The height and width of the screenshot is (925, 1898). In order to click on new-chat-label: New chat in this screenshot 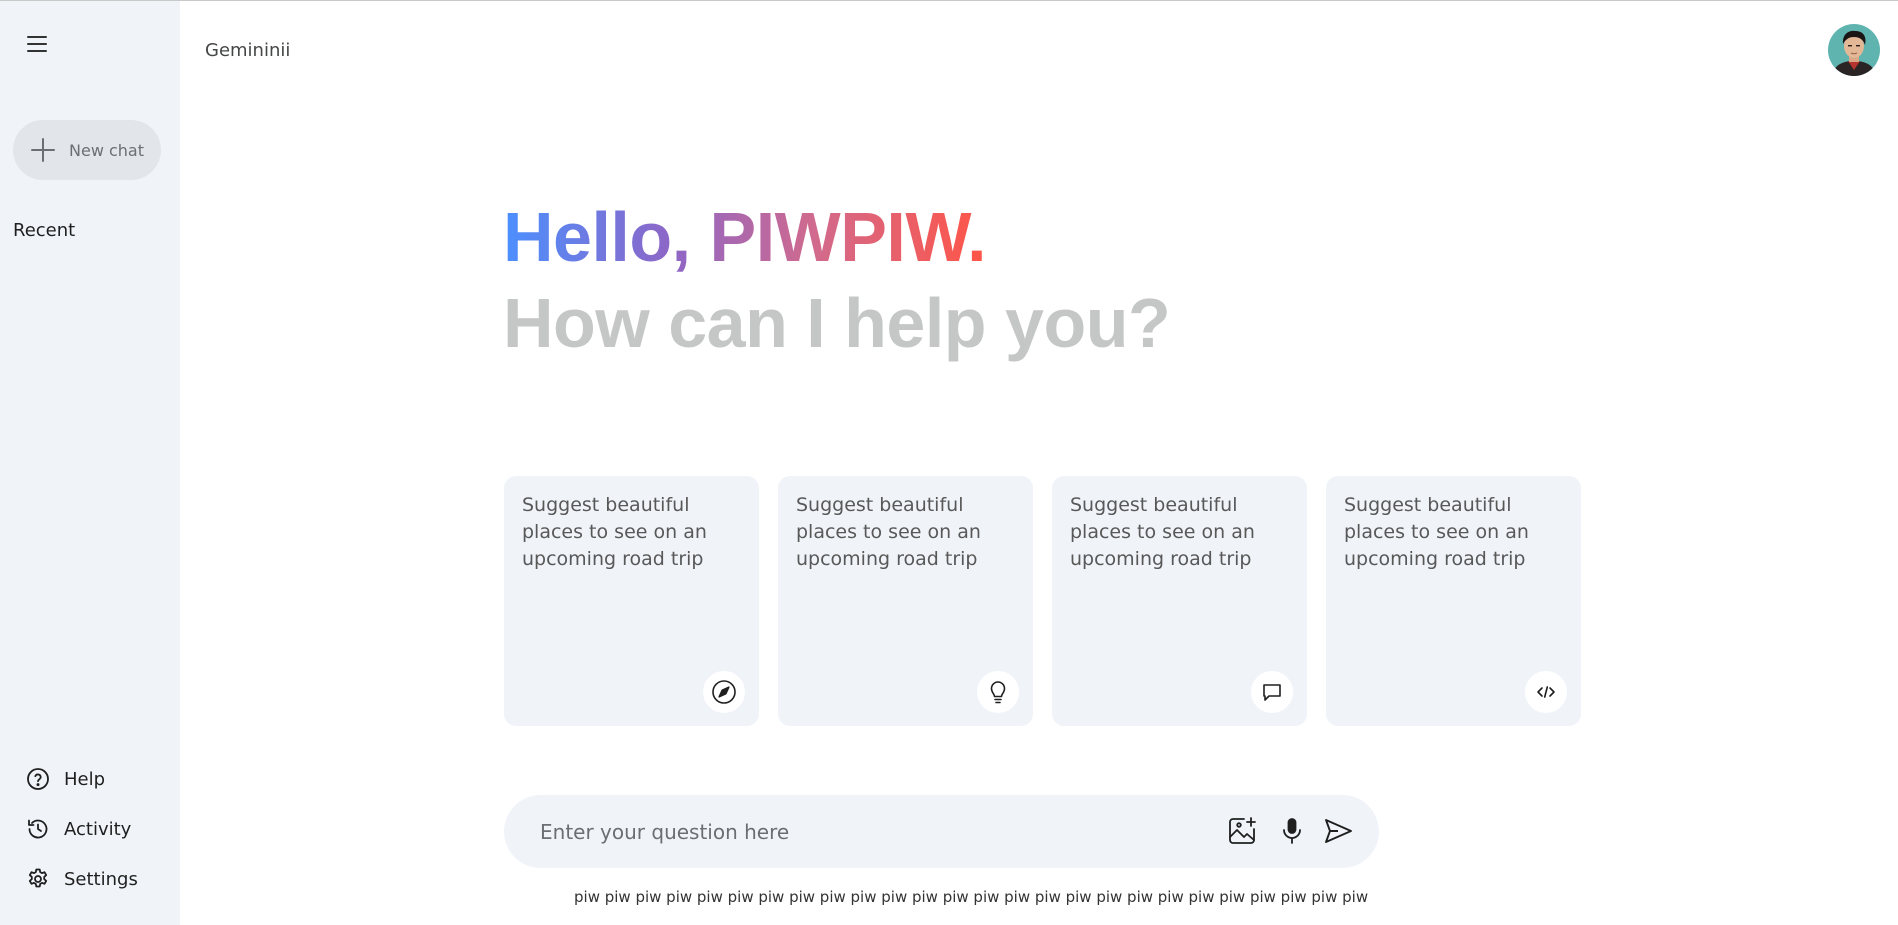, I will do `click(106, 150)`.